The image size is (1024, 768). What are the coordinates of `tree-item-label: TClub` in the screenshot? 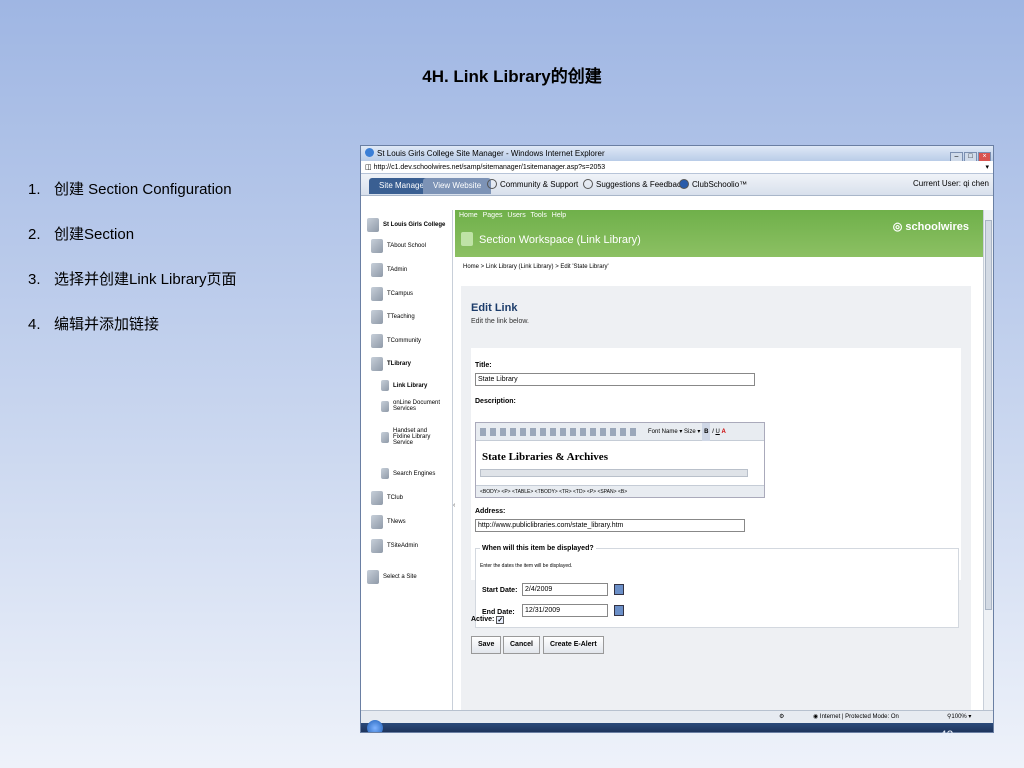 It's located at (395, 498).